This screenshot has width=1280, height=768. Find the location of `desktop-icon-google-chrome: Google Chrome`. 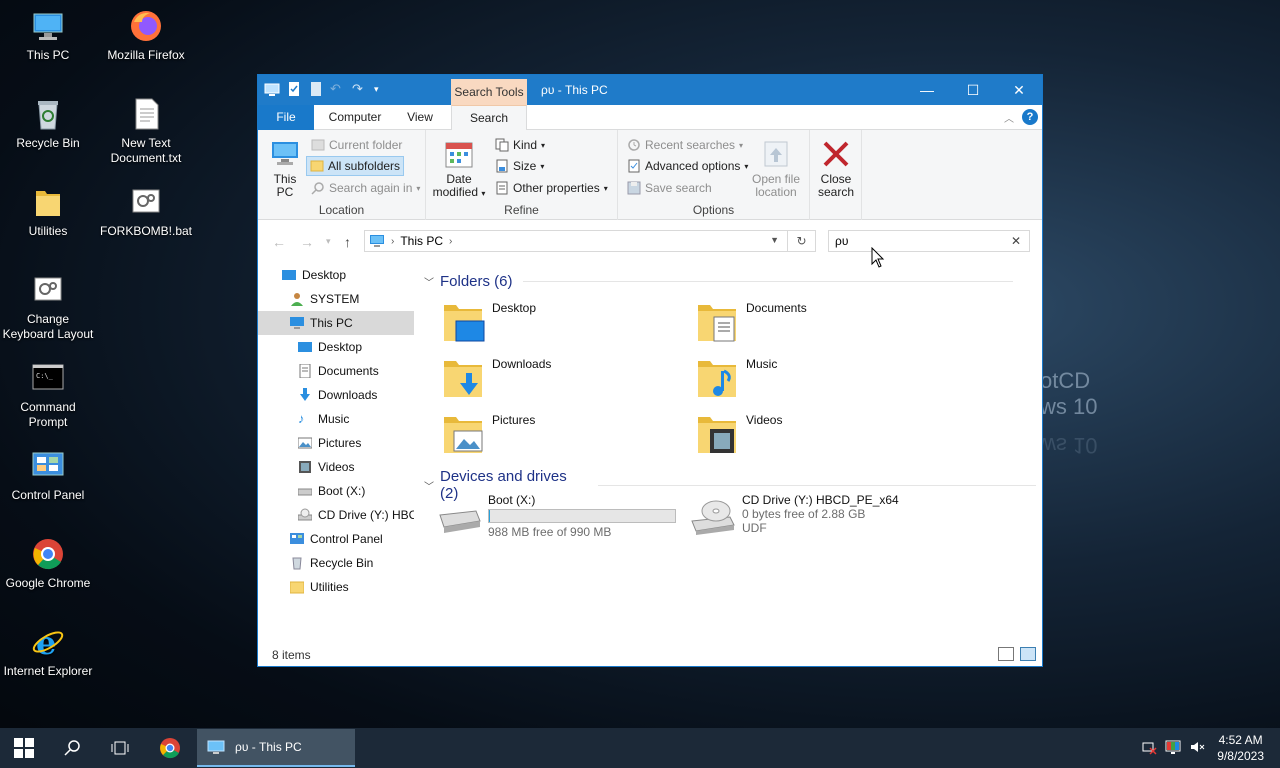

desktop-icon-google-chrome: Google Chrome is located at coordinates (48, 563).